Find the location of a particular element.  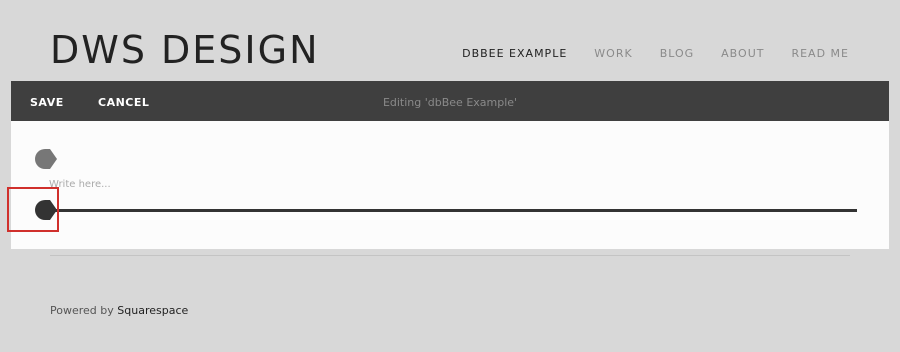

site-title: DWS DESIGN is located at coordinates (185, 50).